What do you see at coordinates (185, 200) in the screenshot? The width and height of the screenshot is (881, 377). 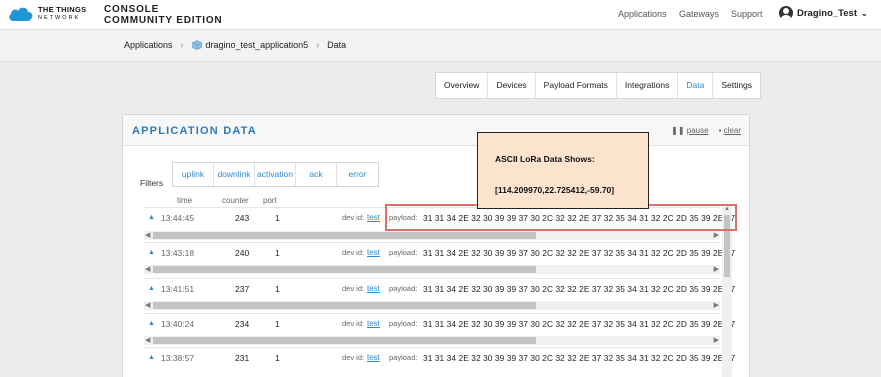 I see `column-header-time: time` at bounding box center [185, 200].